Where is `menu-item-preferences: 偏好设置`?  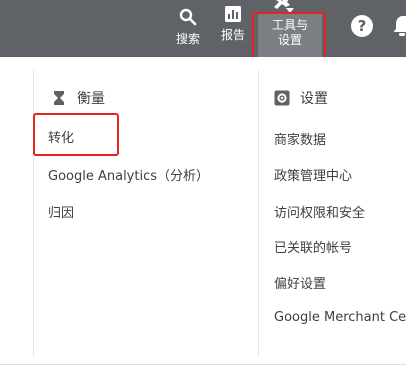 menu-item-preferences: 偏好设置 is located at coordinates (300, 282).